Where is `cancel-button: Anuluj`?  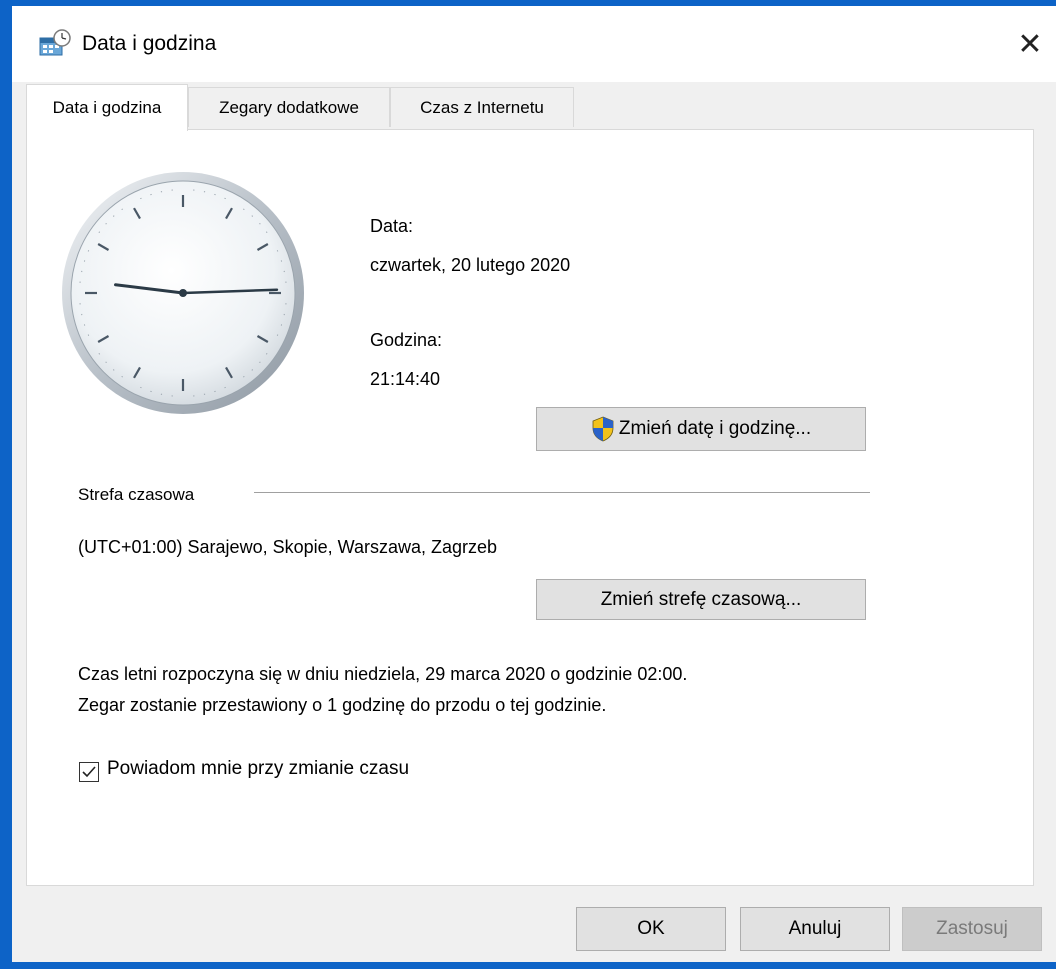 cancel-button: Anuluj is located at coordinates (815, 929).